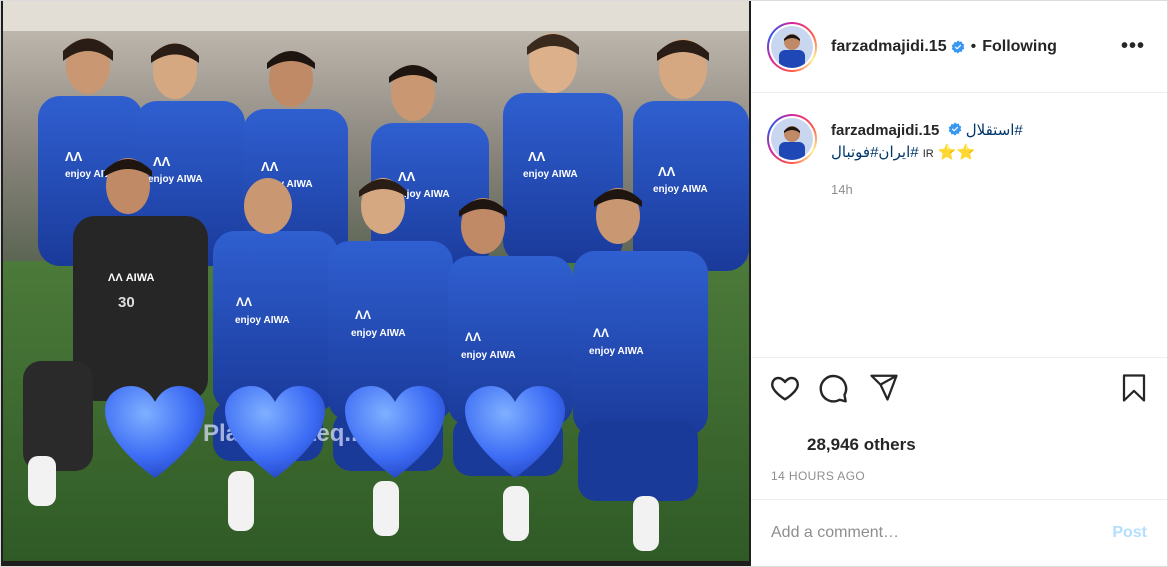 This screenshot has height=567, width=1168. Describe the element at coordinates (785, 388) in the screenshot. I see `heart-icon` at that location.